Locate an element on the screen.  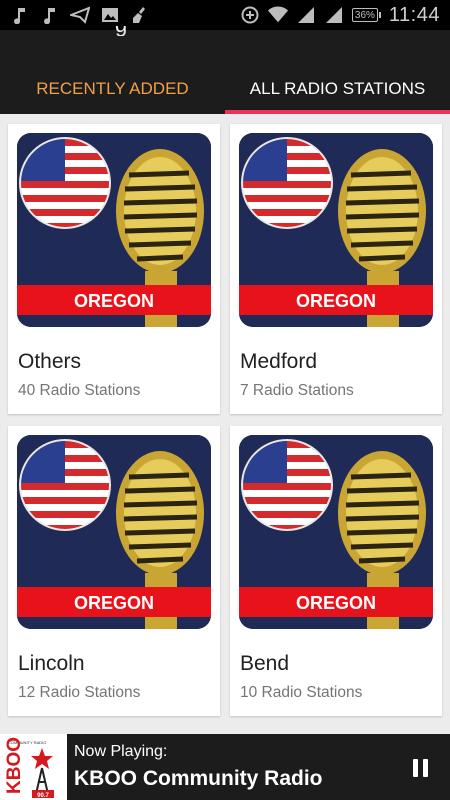
battery-level: 36% is located at coordinates (364, 15).